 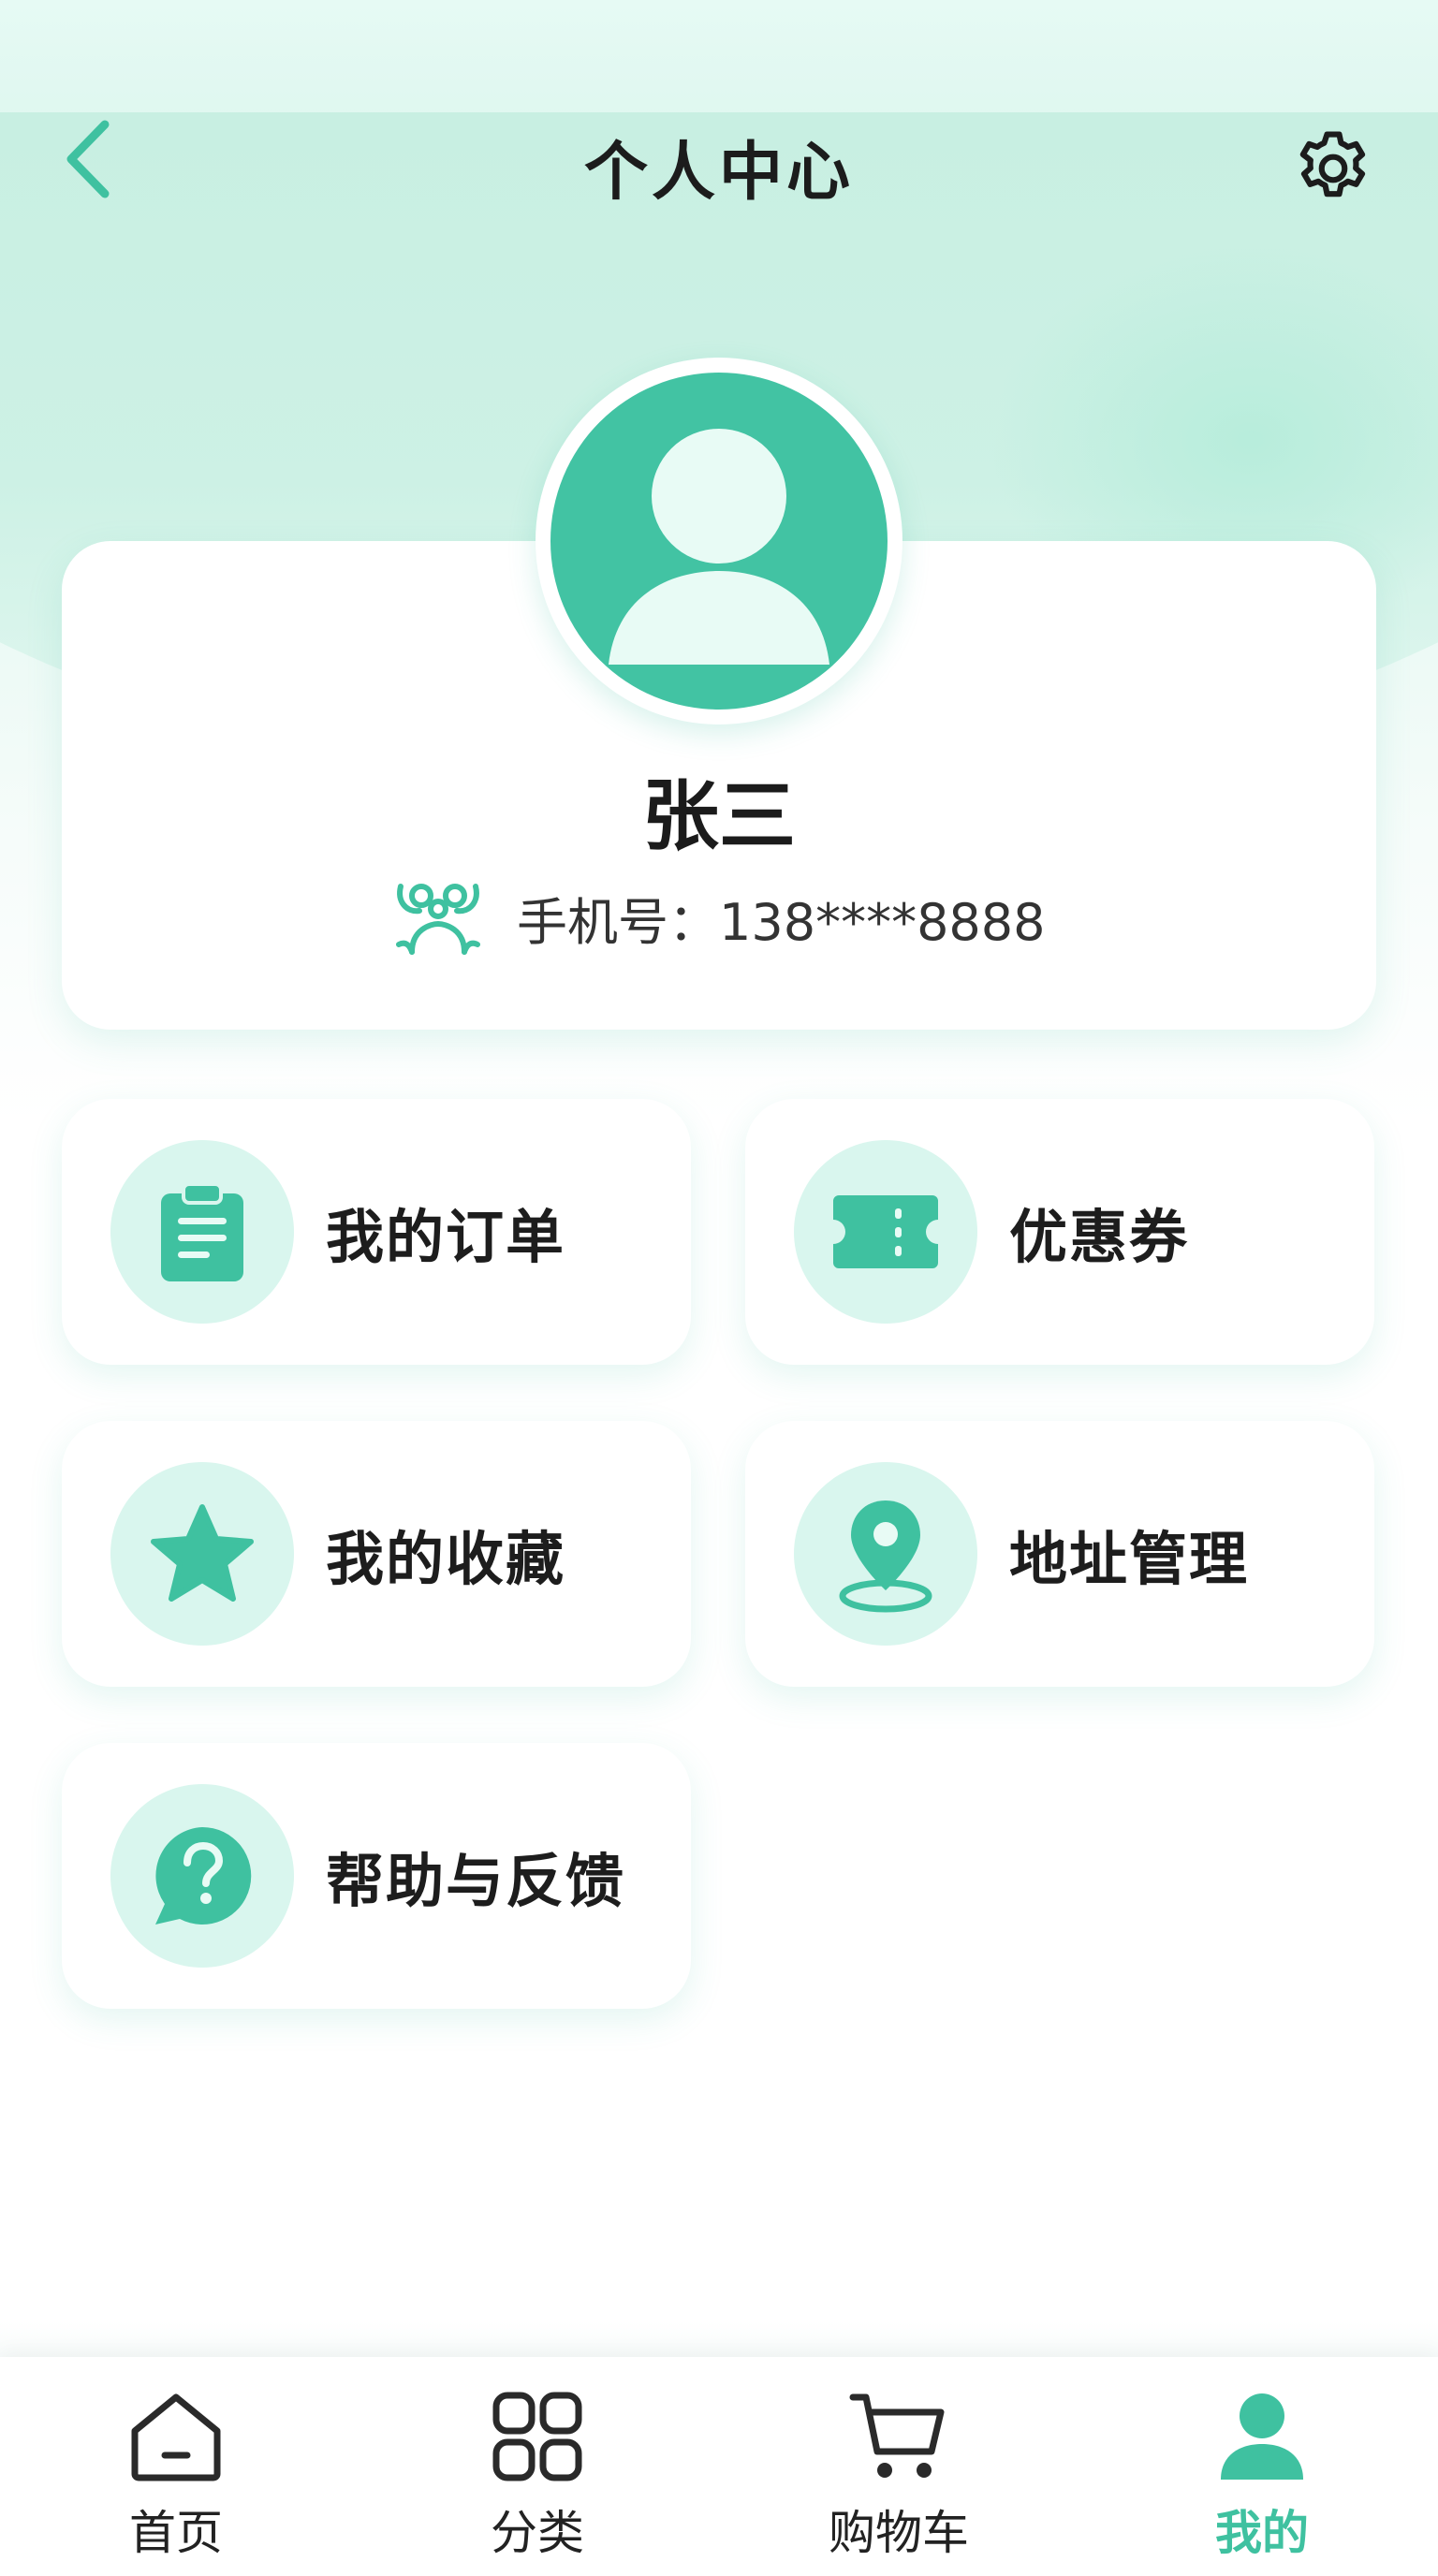 What do you see at coordinates (1129, 1559) in the screenshot?
I see `menu-label-address: 地址管理` at bounding box center [1129, 1559].